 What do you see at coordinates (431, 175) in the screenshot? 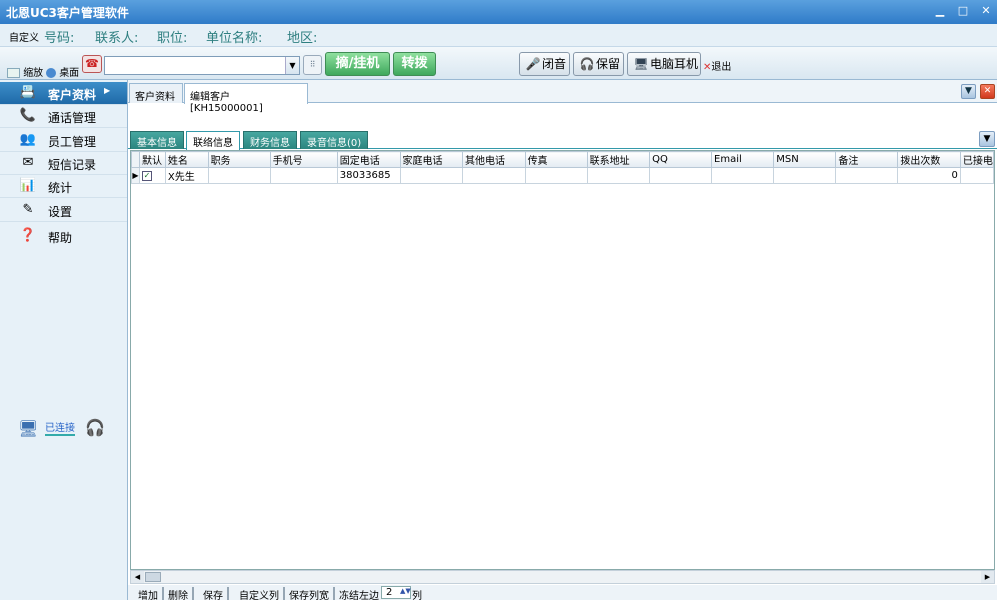
I see `home-phone-cell` at bounding box center [431, 175].